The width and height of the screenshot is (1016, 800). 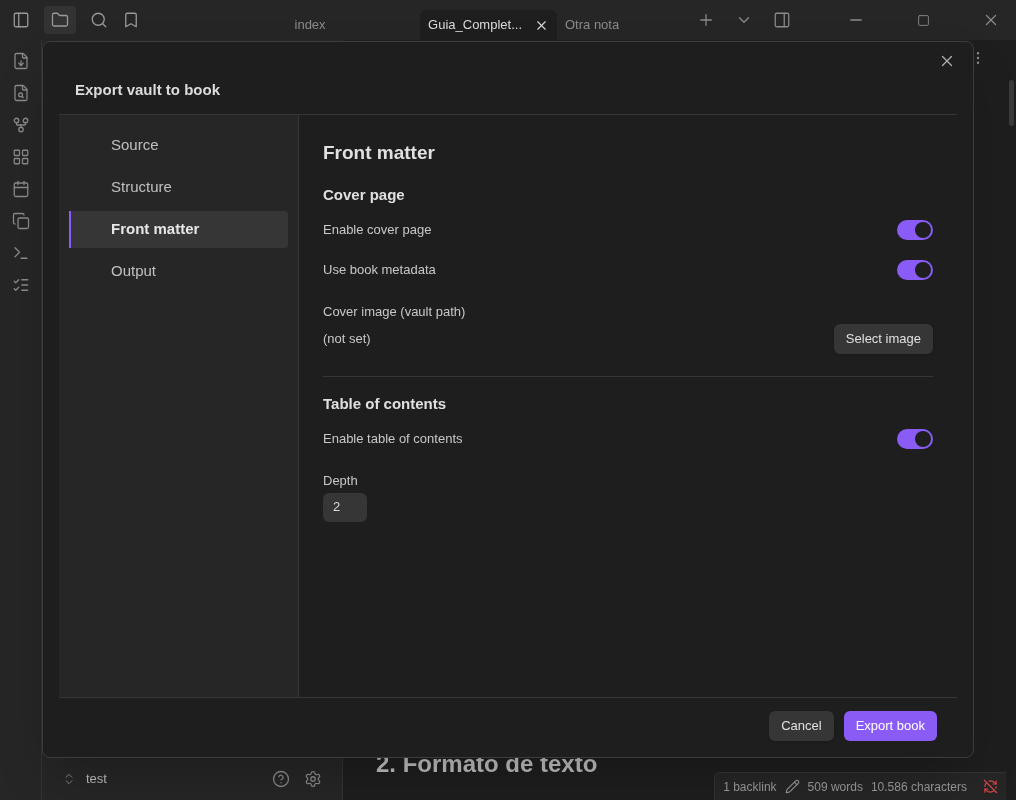 I want to click on status-item: 10.586 characters, so click(x=918, y=787).